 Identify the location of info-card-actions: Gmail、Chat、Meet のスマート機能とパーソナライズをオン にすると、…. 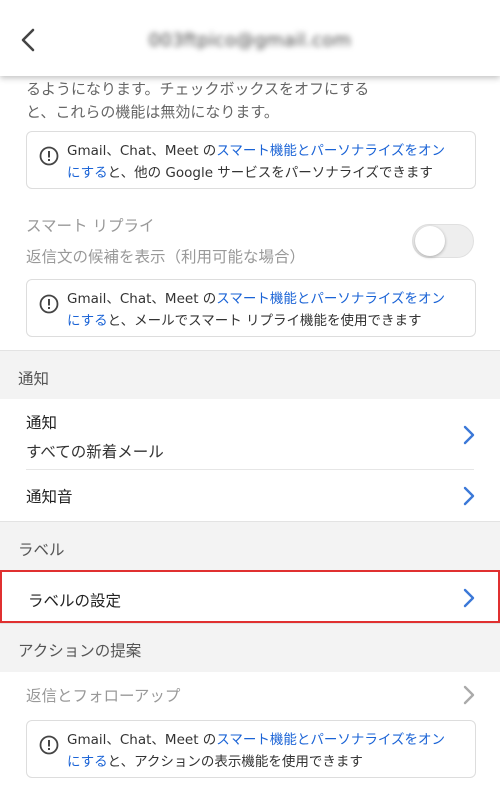
(251, 749).